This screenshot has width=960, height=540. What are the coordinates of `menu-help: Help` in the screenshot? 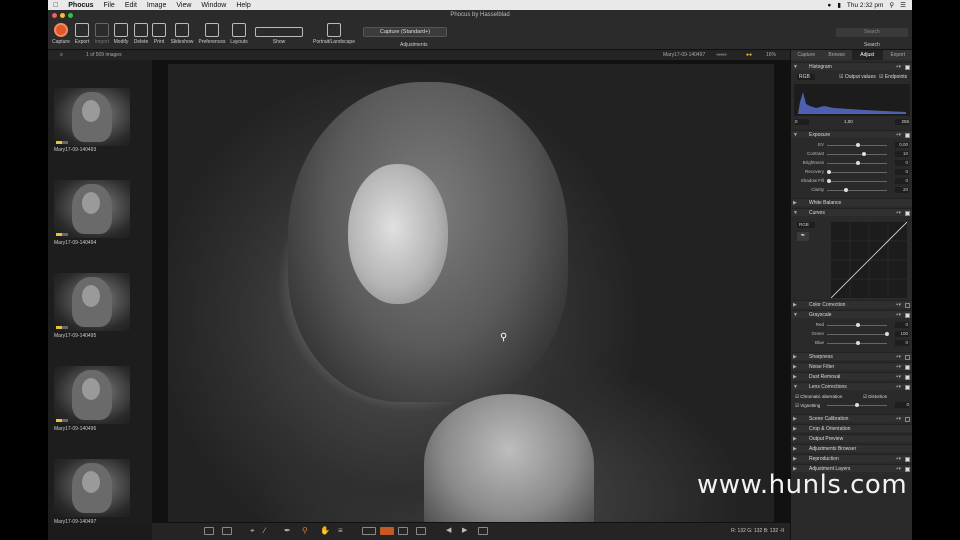 It's located at (243, 5).